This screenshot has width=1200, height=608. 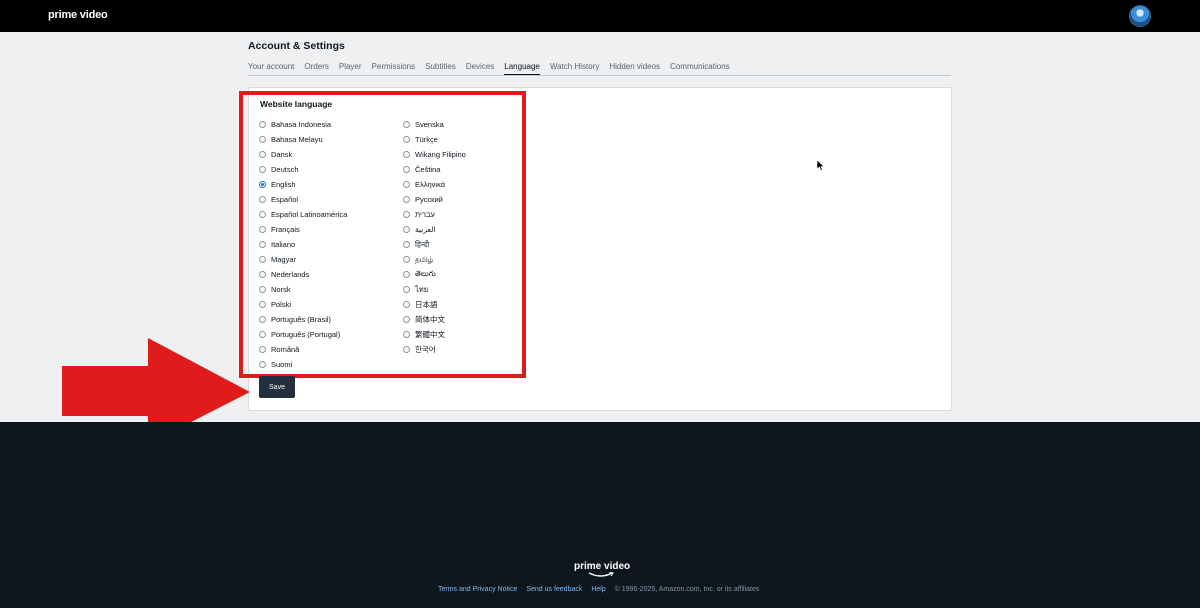 I want to click on tab-language: Language, so click(x=522, y=68).